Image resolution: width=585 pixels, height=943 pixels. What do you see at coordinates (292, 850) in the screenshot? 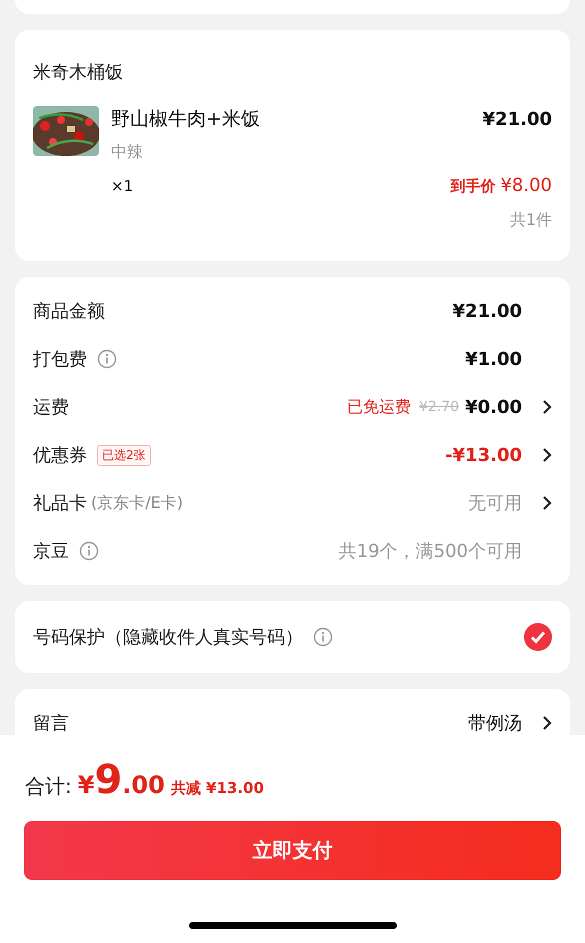
I see `pay-button: 立即支付` at bounding box center [292, 850].